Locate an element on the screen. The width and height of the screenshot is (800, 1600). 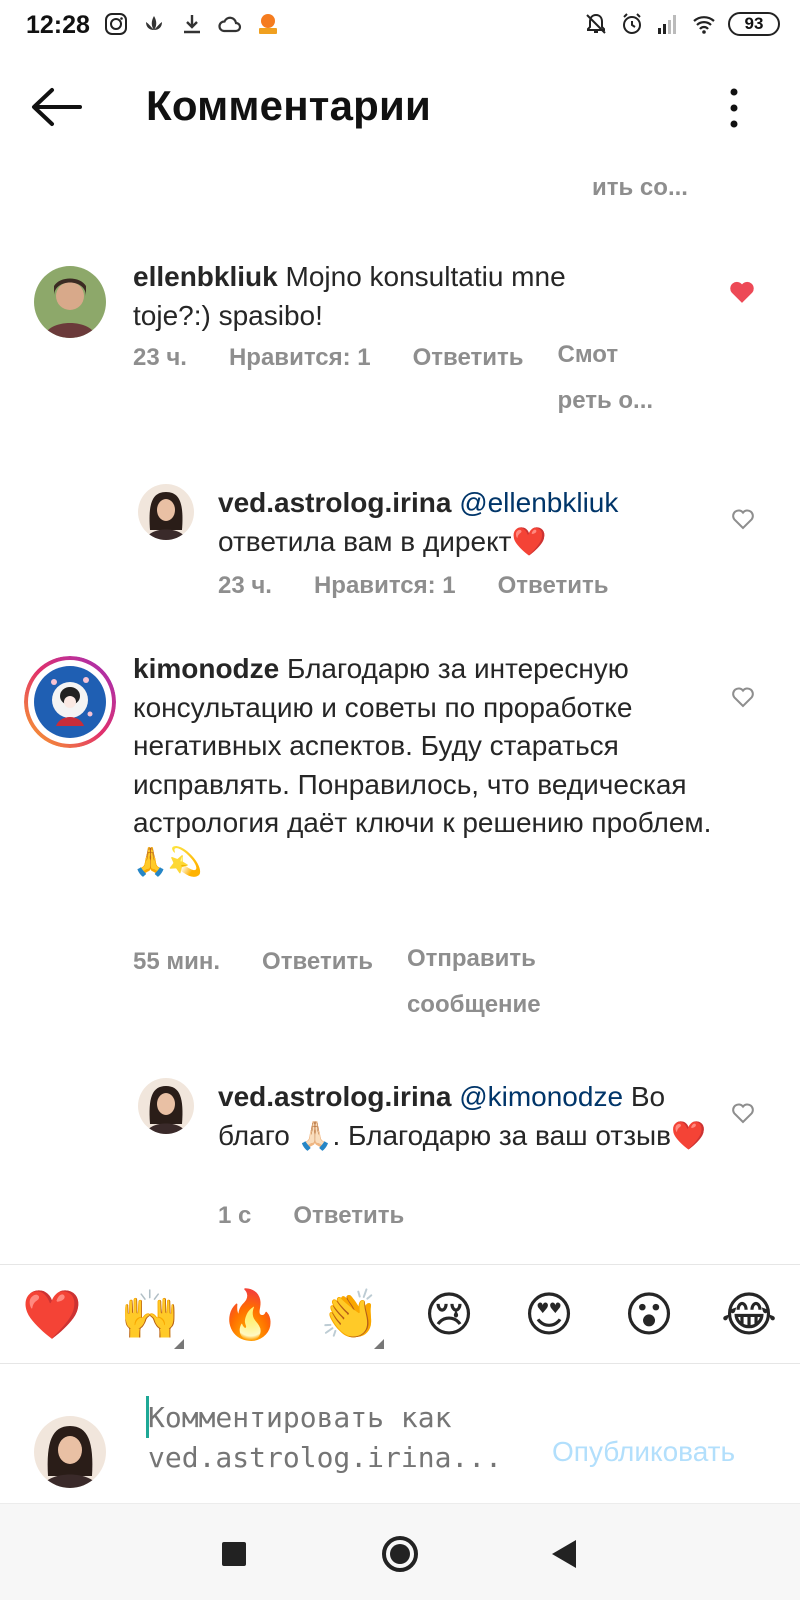
cloud-icon is located at coordinates (230, 24).